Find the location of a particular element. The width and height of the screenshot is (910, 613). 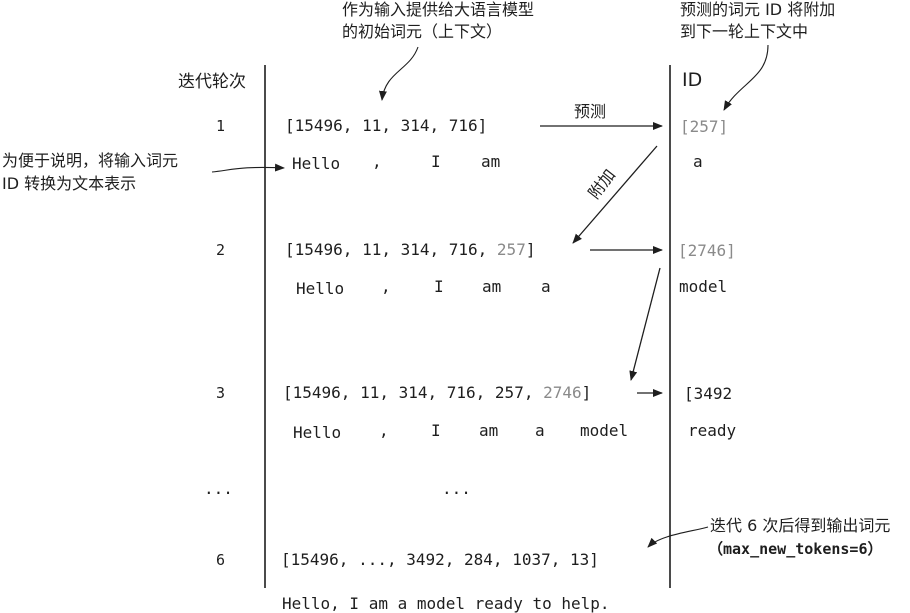

top-input-annotation-line2: 的初始词元（上下文） is located at coordinates (422, 31).